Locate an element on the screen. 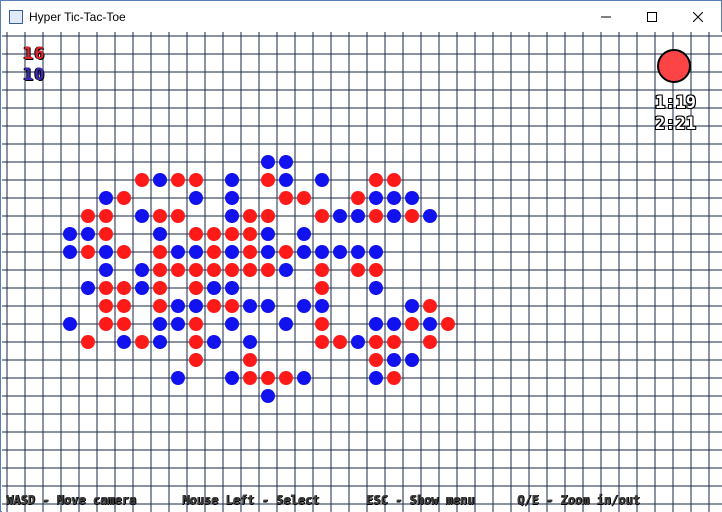 Image resolution: width=722 pixels, height=512 pixels. maximize-button is located at coordinates (652, 16).